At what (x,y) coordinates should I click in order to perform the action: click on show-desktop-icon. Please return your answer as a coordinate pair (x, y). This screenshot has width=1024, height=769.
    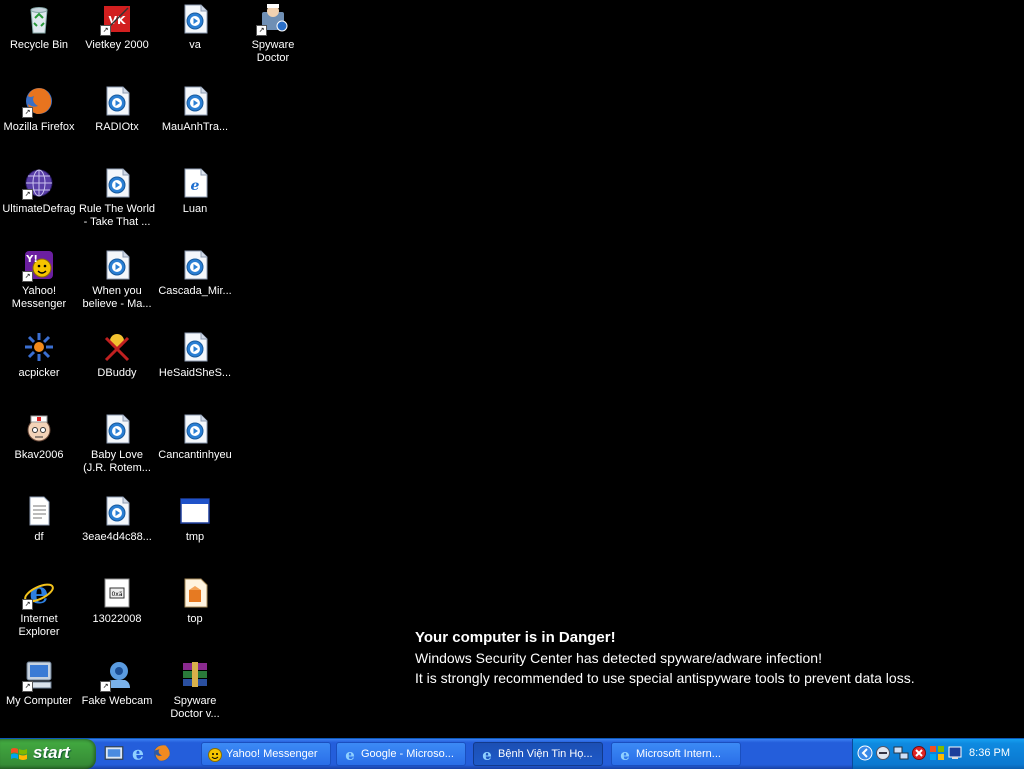
    Looking at the image, I should click on (114, 753).